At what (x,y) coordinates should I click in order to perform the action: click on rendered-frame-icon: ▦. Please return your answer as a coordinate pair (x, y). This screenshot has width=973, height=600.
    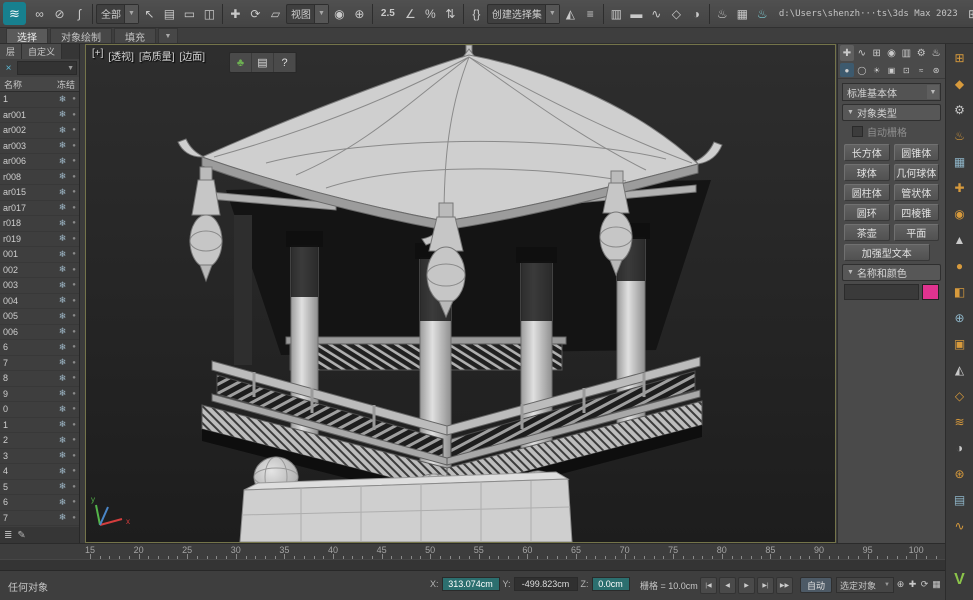
    Looking at the image, I should click on (742, 14).